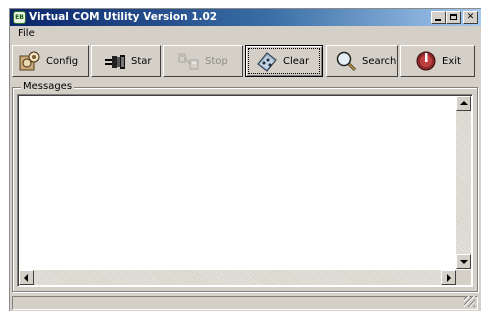  I want to click on scroll-left-button, so click(26, 277).